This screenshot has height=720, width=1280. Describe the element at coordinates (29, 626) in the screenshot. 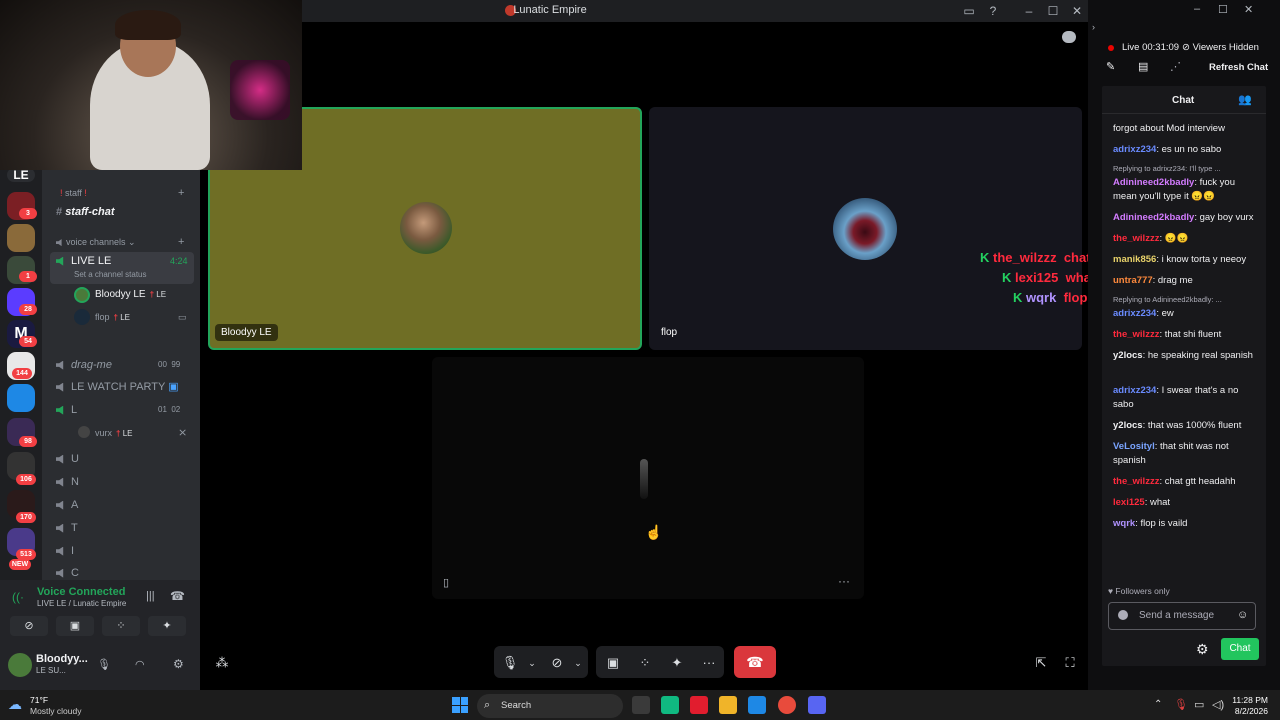

I see `camera-off-button: ⊘` at that location.